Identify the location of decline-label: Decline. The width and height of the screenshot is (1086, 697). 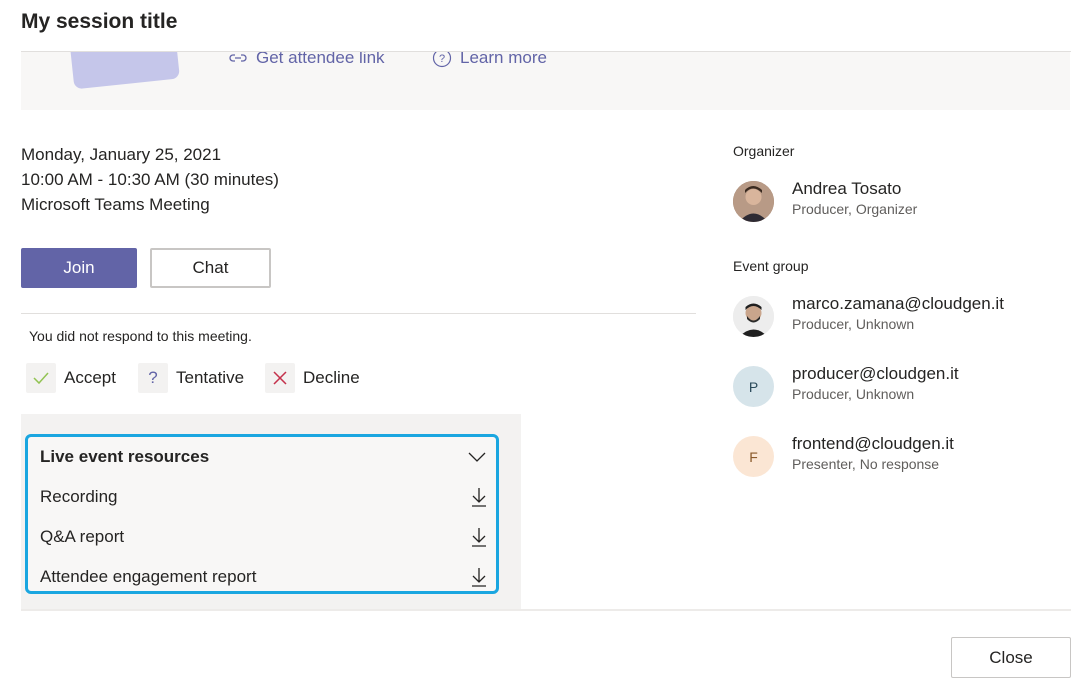
(331, 377).